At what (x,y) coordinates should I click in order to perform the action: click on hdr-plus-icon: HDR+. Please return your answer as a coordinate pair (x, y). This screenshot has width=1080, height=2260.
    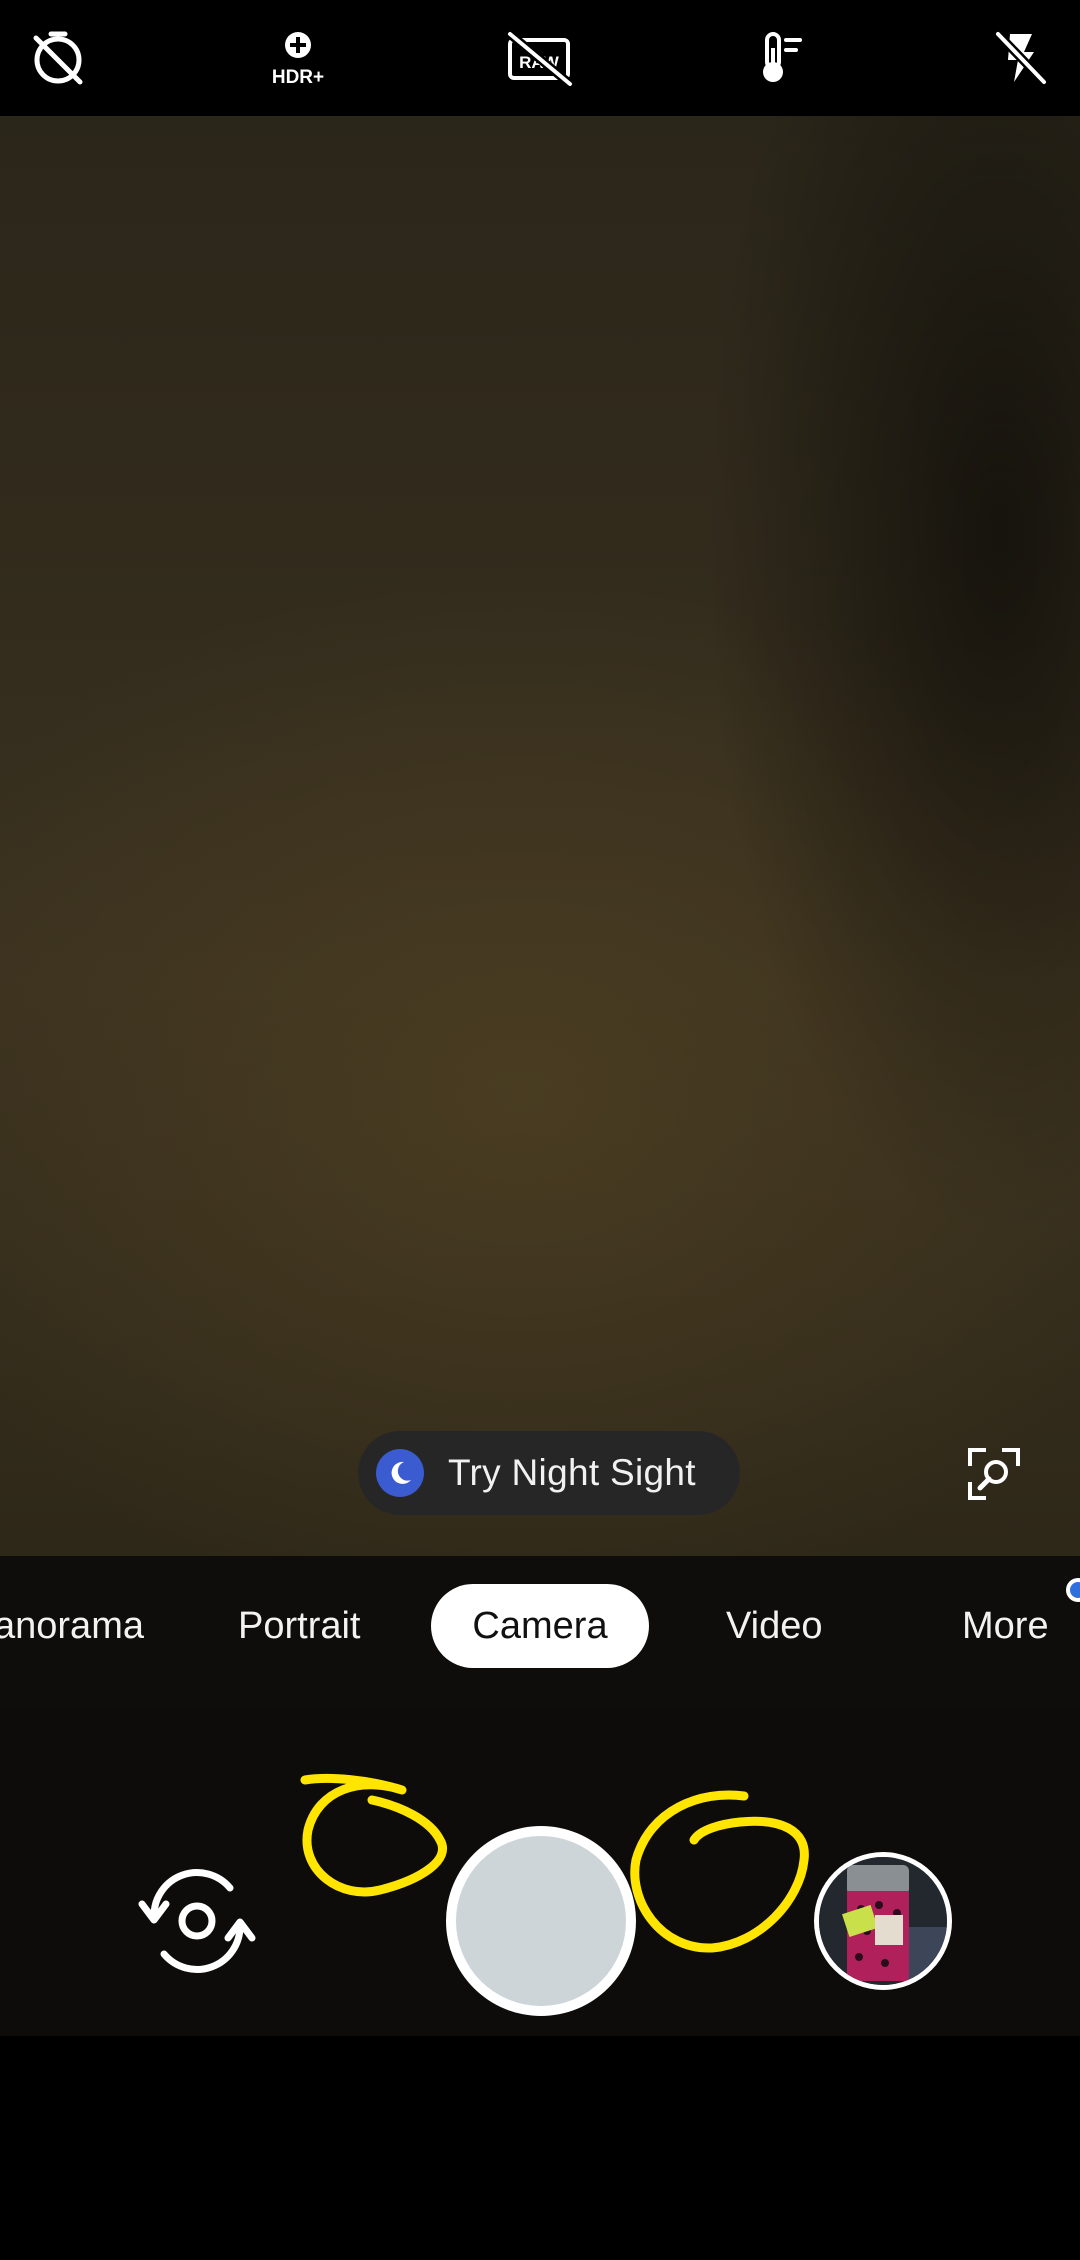
    Looking at the image, I should click on (298, 60).